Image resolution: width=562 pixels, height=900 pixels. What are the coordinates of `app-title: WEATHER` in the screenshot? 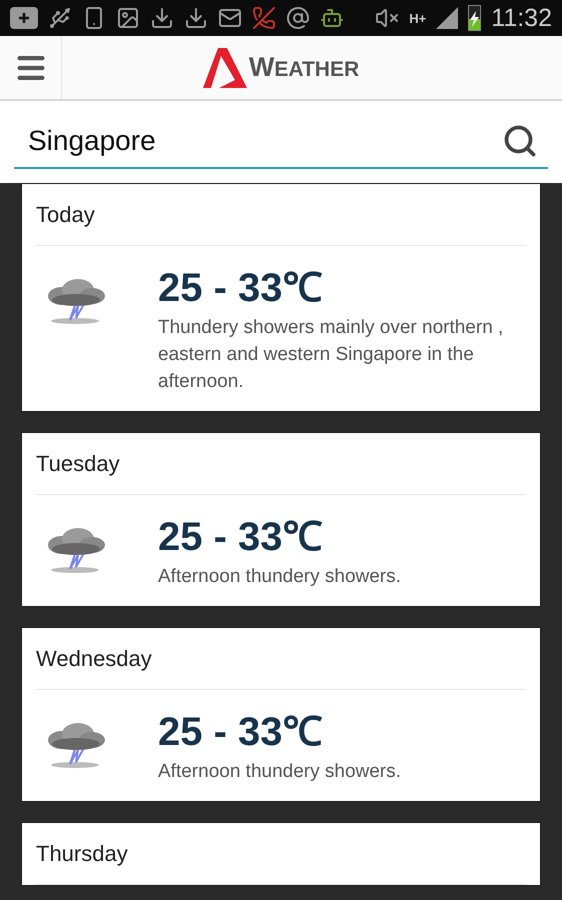 It's located at (304, 67).